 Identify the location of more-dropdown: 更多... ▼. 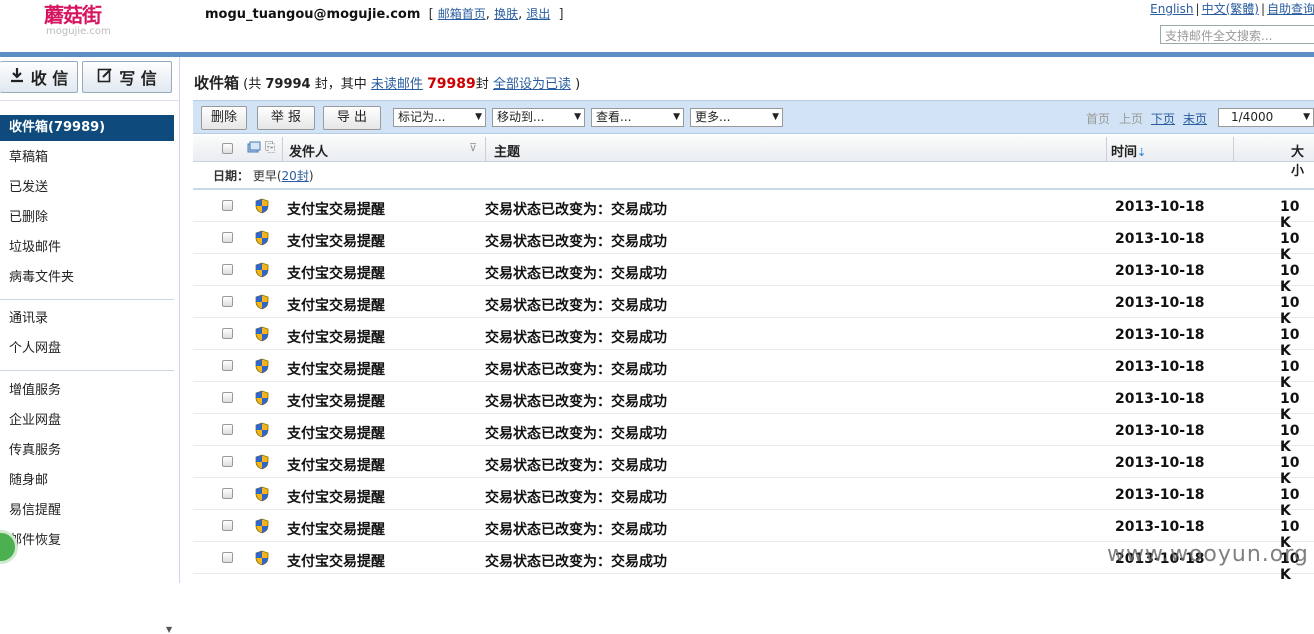
(736, 117).